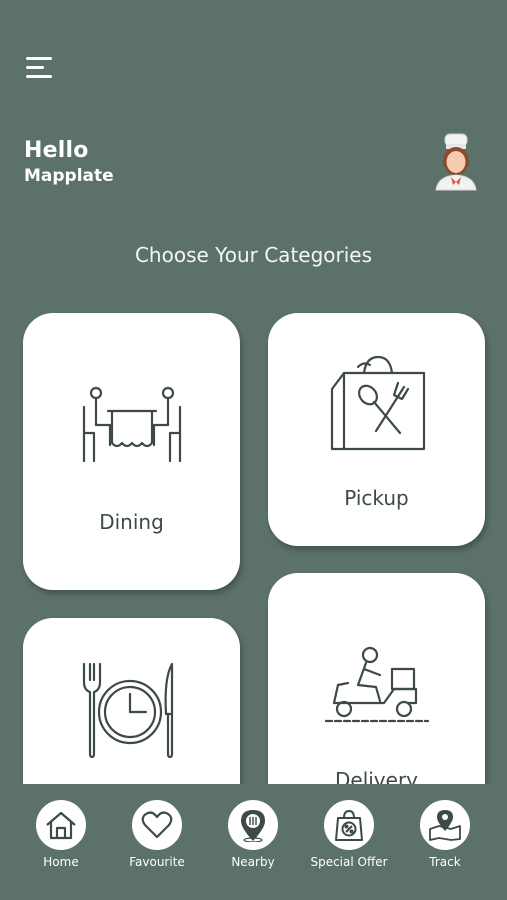 The width and height of the screenshot is (507, 900). I want to click on heart-icon, so click(157, 825).